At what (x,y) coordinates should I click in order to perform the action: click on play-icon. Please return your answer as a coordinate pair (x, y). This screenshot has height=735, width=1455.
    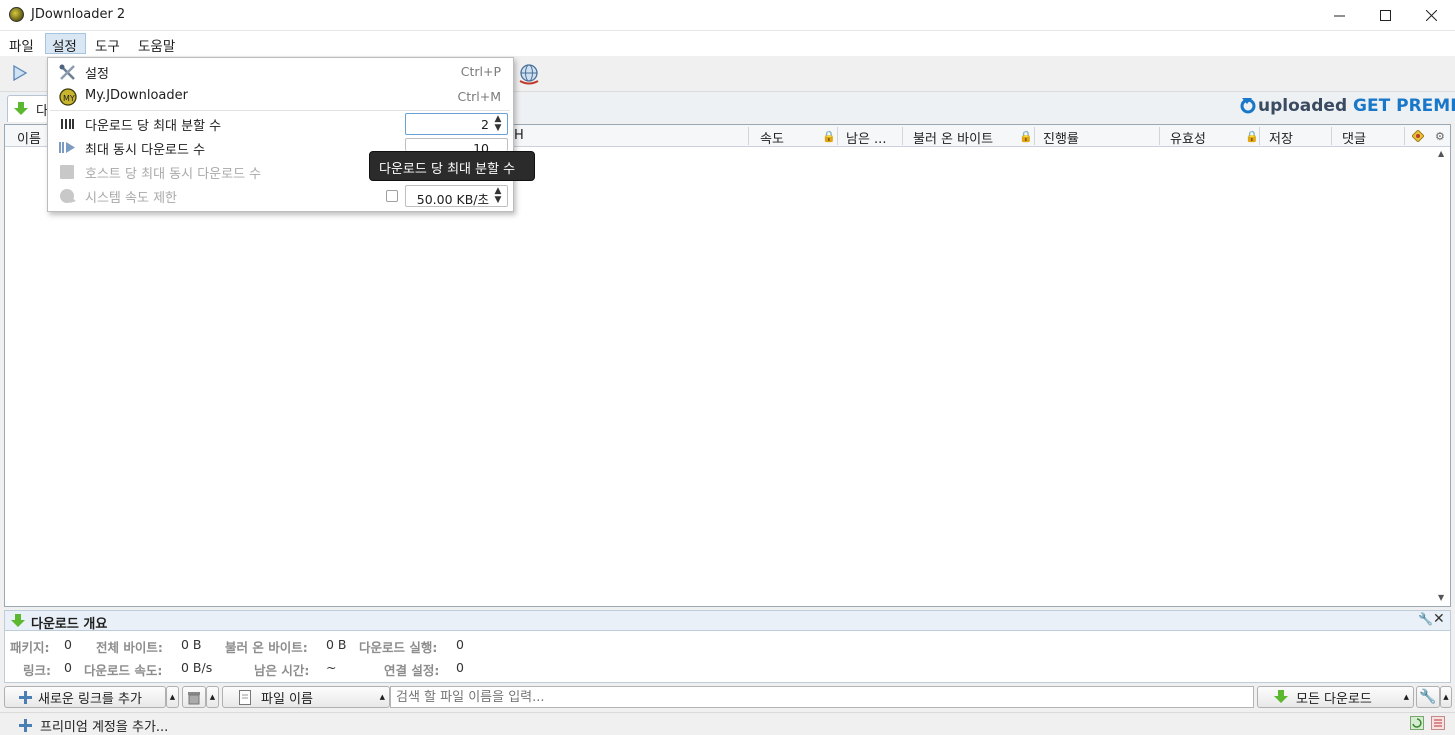
    Looking at the image, I should click on (20, 73).